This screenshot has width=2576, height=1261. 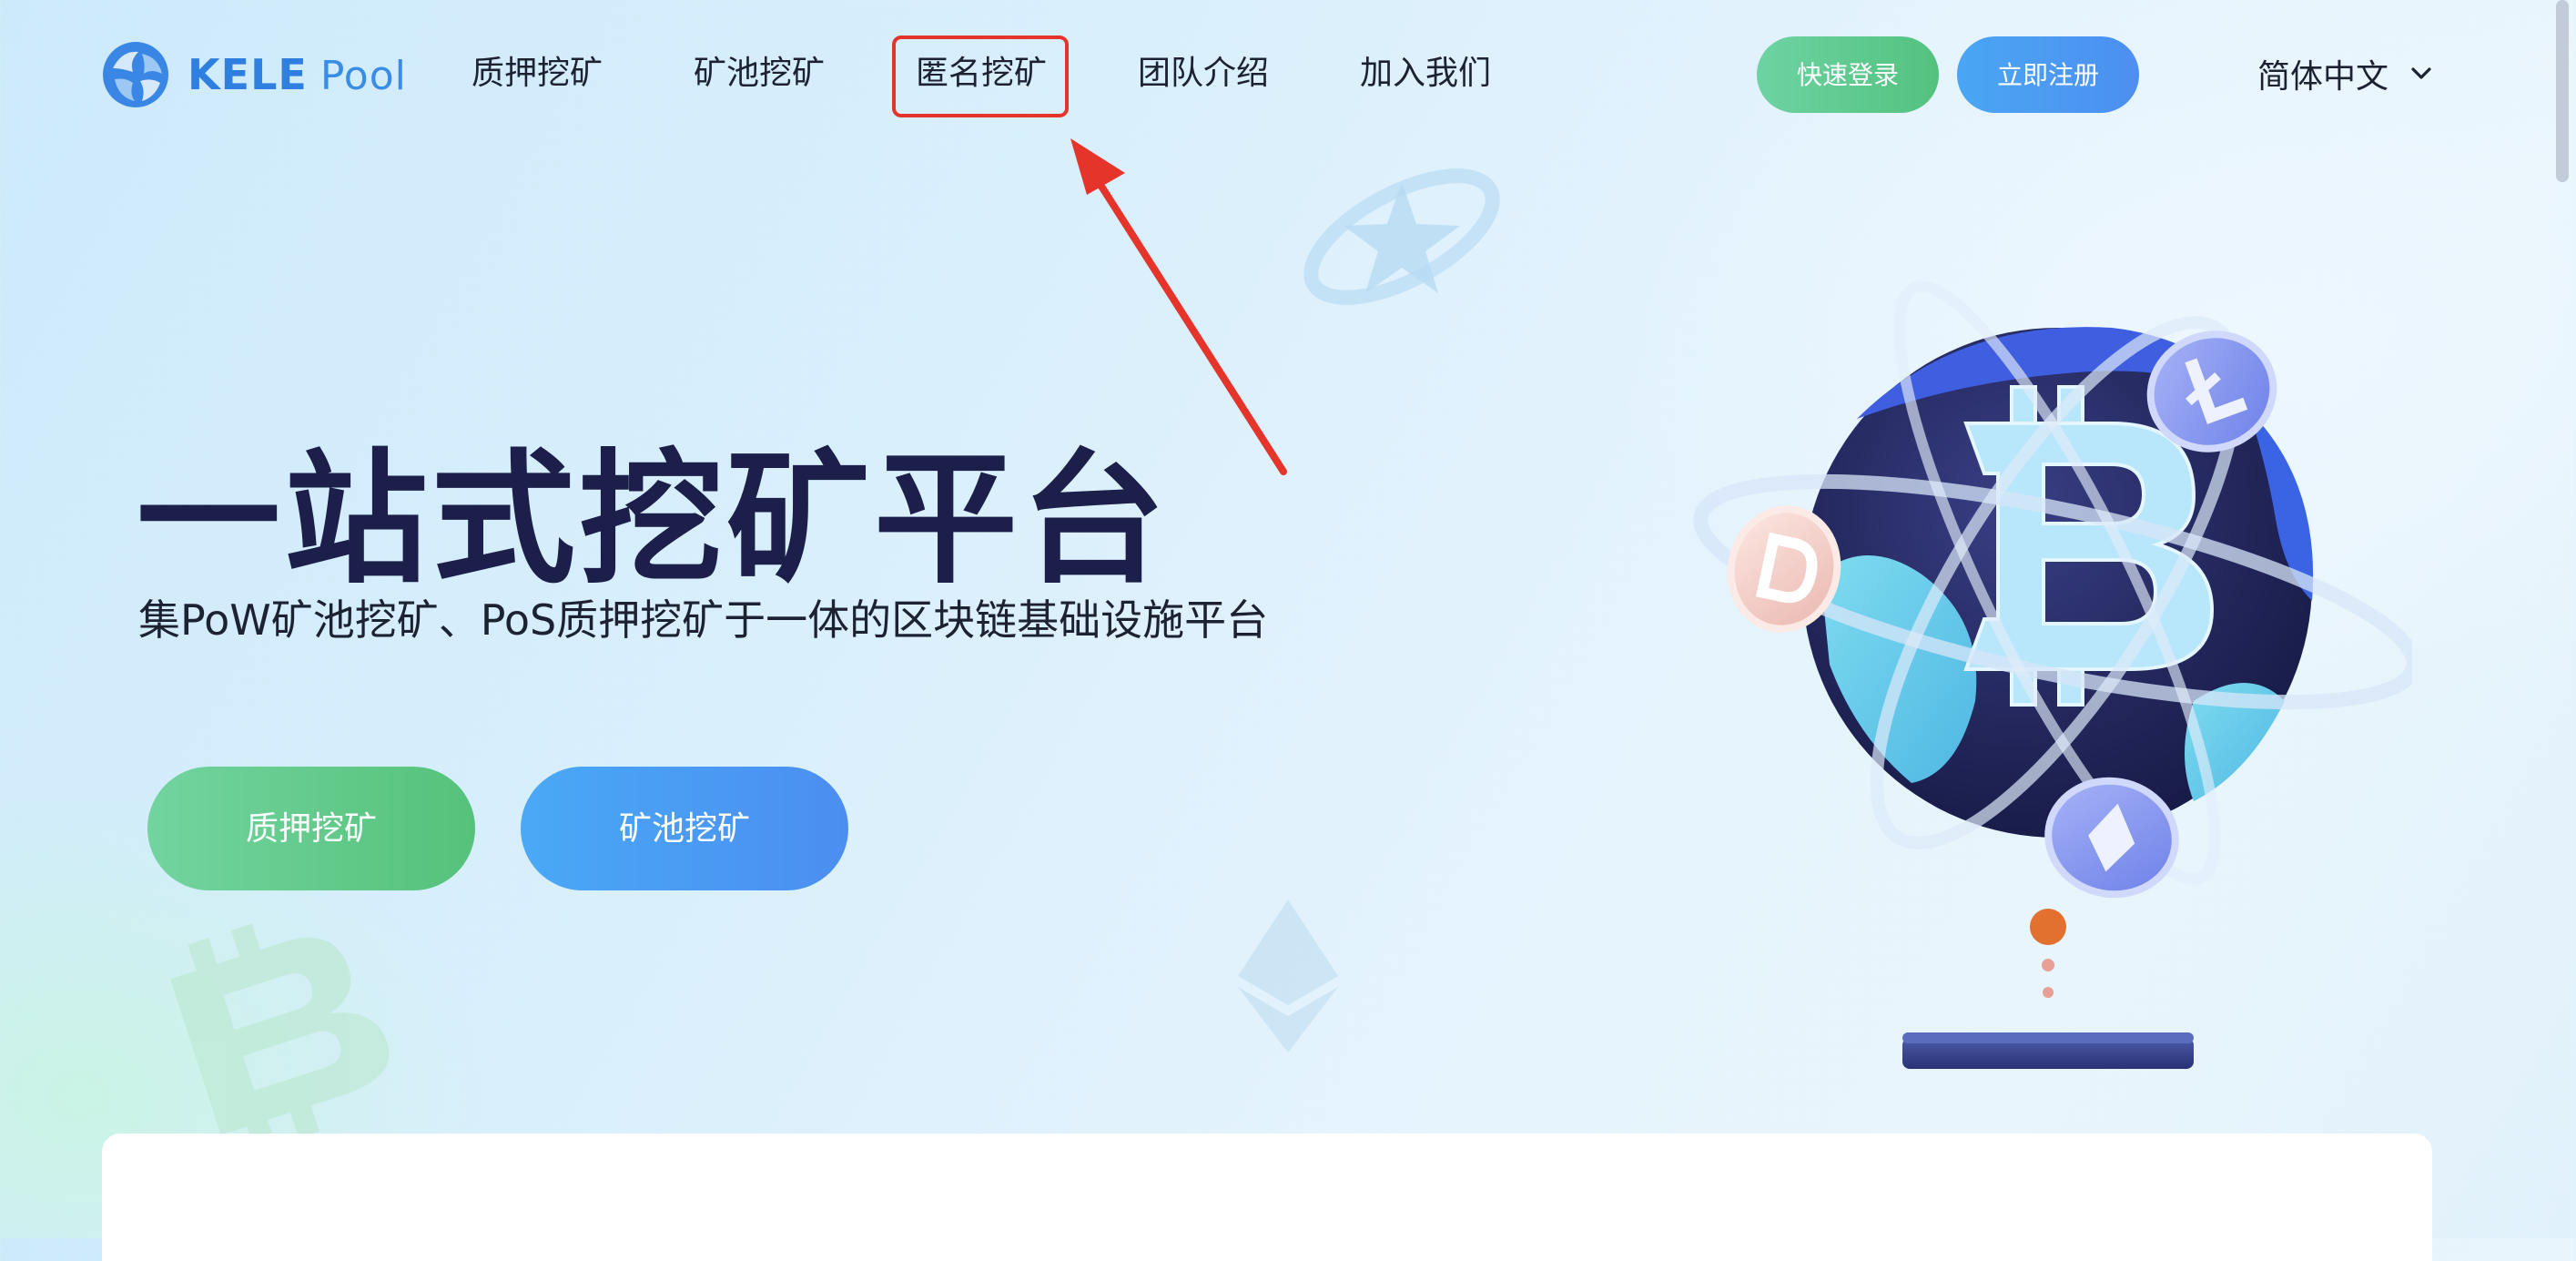 I want to click on brand-name: KELE Pool, so click(x=297, y=74).